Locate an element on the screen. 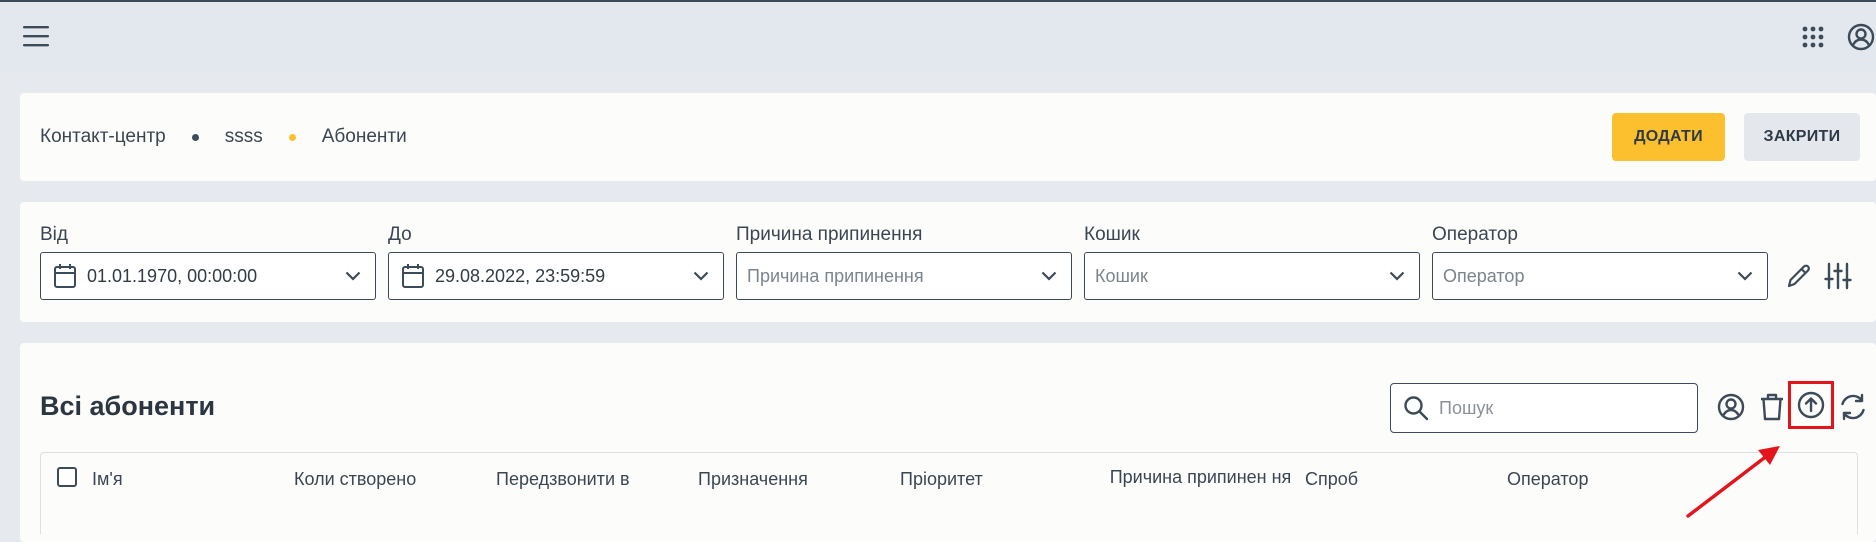 The width and height of the screenshot is (1876, 542). menu-icon is located at coordinates (36, 36).